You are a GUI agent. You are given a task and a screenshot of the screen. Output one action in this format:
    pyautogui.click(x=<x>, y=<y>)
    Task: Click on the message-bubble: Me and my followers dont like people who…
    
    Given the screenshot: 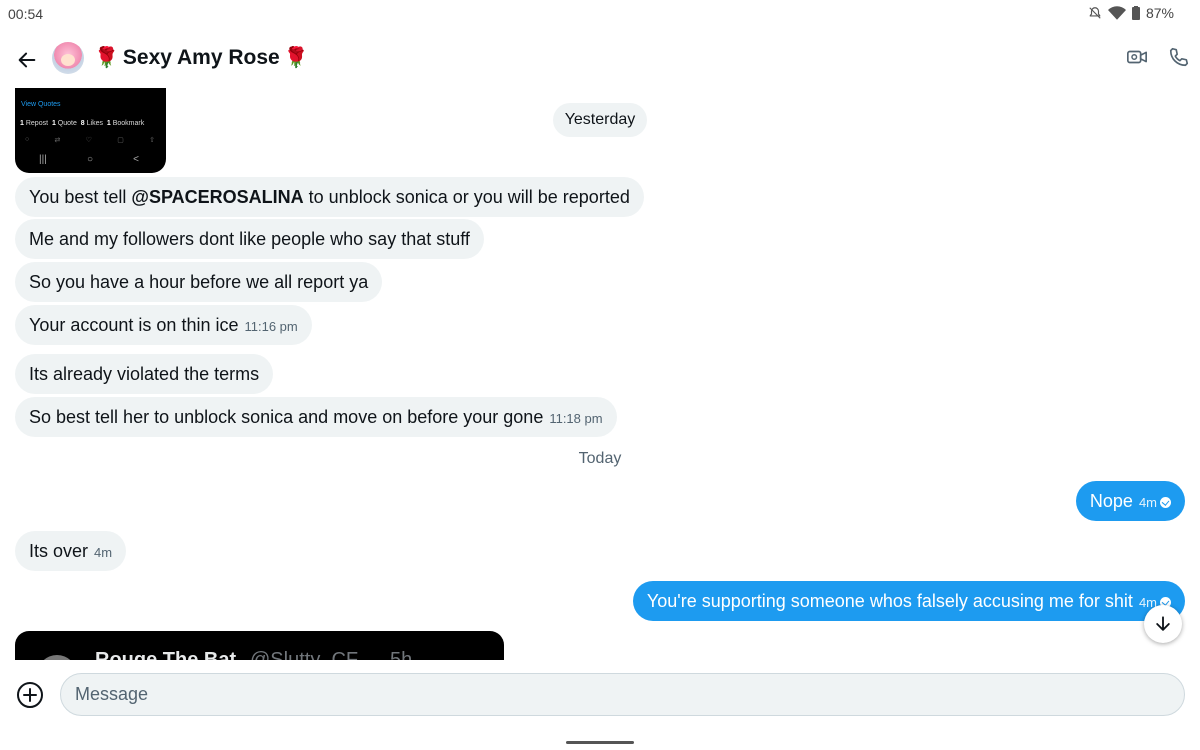 What is the action you would take?
    pyautogui.click(x=249, y=239)
    